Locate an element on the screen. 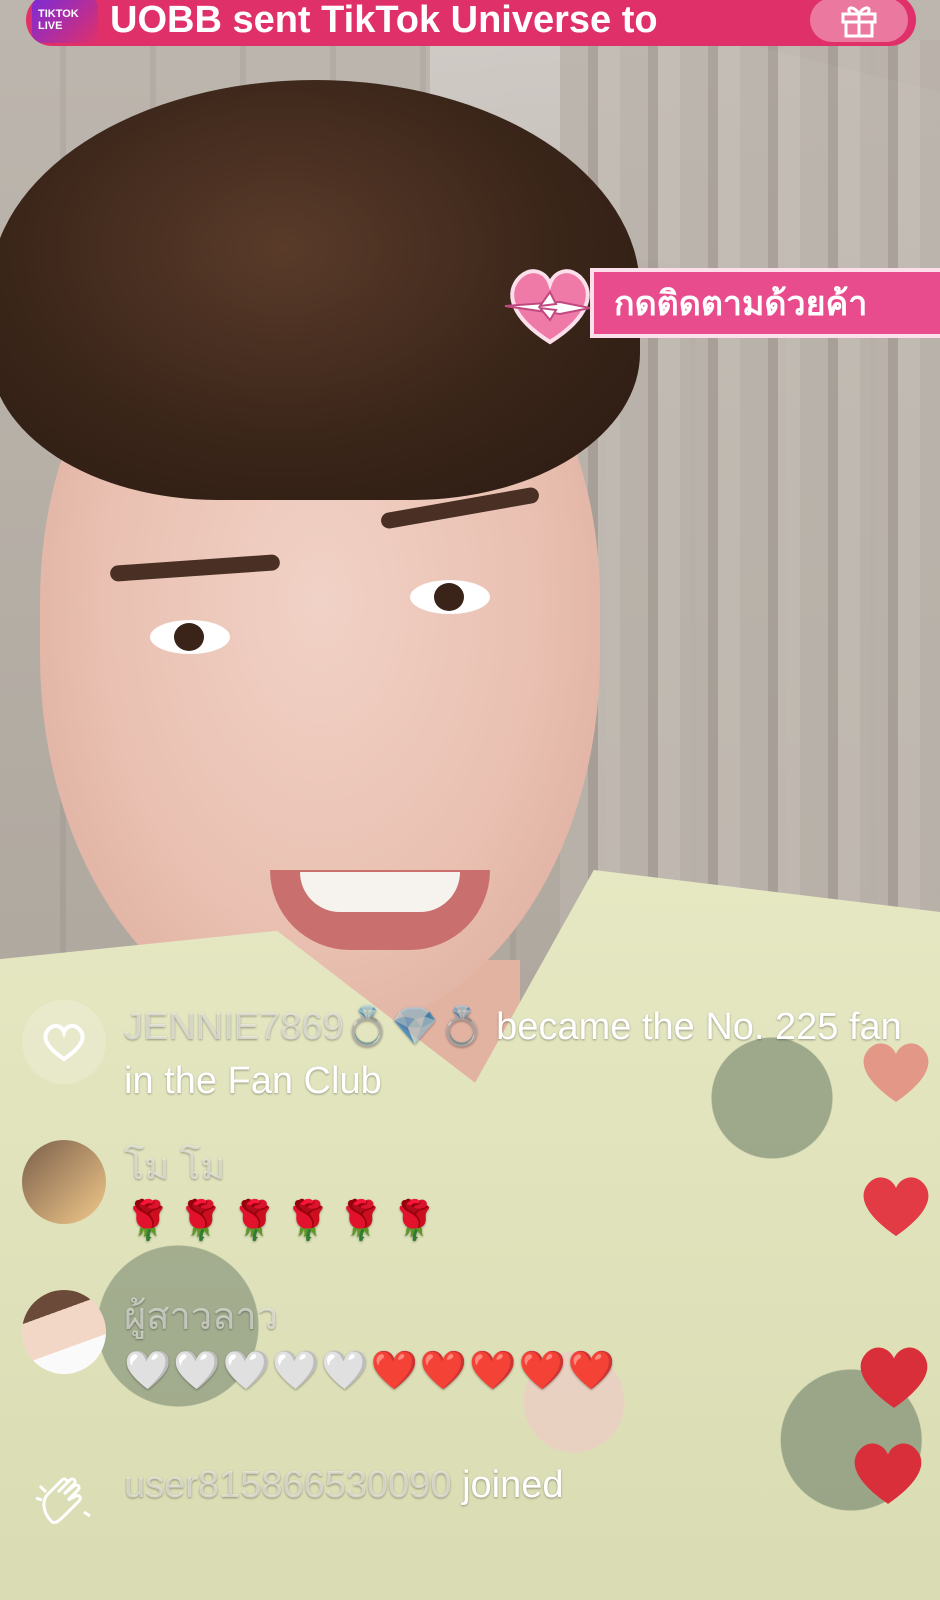 The height and width of the screenshot is (1600, 940). chat-text: ผู้สาวลาว 🤍🤍🤍🤍🤍❤️❤️❤️❤️❤️ is located at coordinates (370, 1344).